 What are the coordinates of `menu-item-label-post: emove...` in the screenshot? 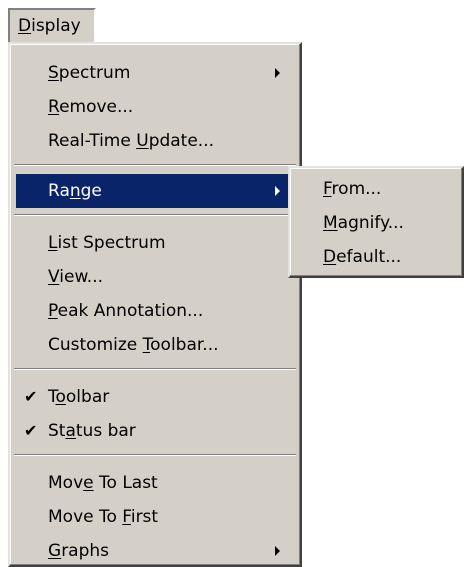 It's located at (96, 107).